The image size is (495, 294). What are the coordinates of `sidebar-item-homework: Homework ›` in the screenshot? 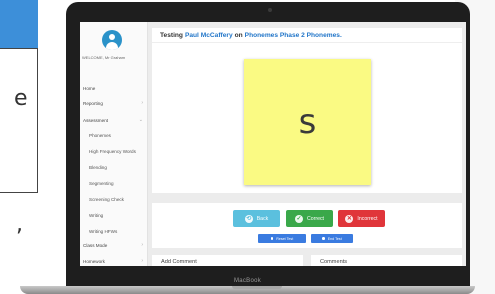 It's located at (113, 260).